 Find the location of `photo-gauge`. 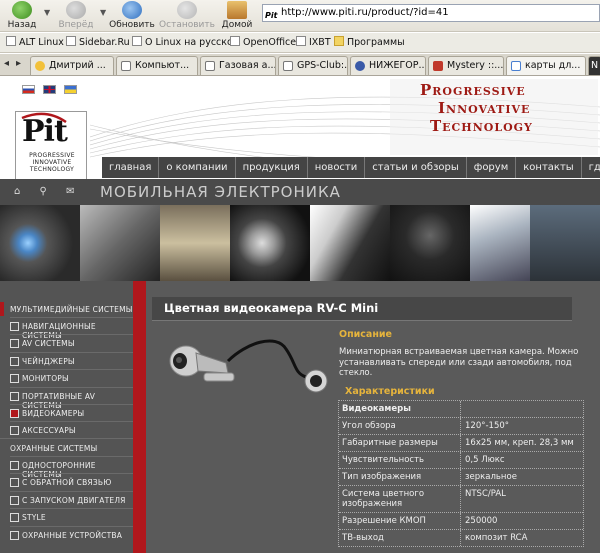

photo-gauge is located at coordinates (40, 243).